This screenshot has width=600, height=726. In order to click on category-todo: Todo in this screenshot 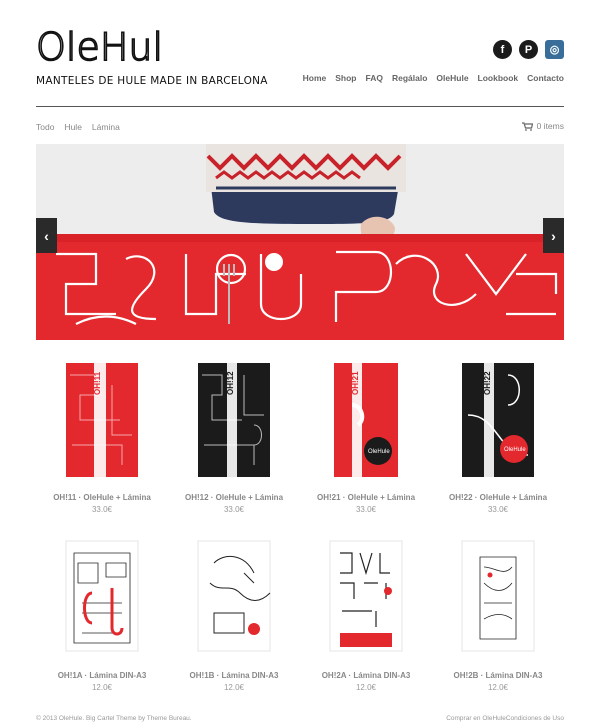, I will do `click(45, 127)`.